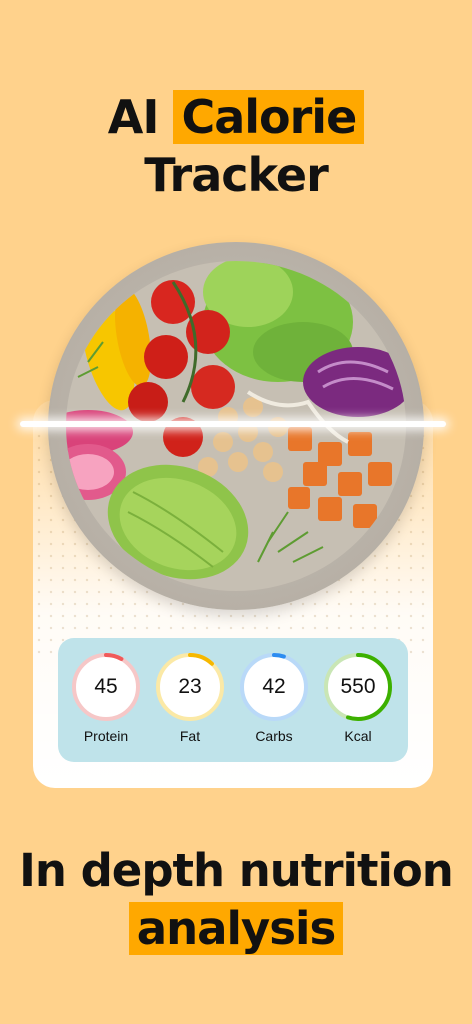 This screenshot has height=1024, width=472. I want to click on fat-value: 23, so click(190, 686).